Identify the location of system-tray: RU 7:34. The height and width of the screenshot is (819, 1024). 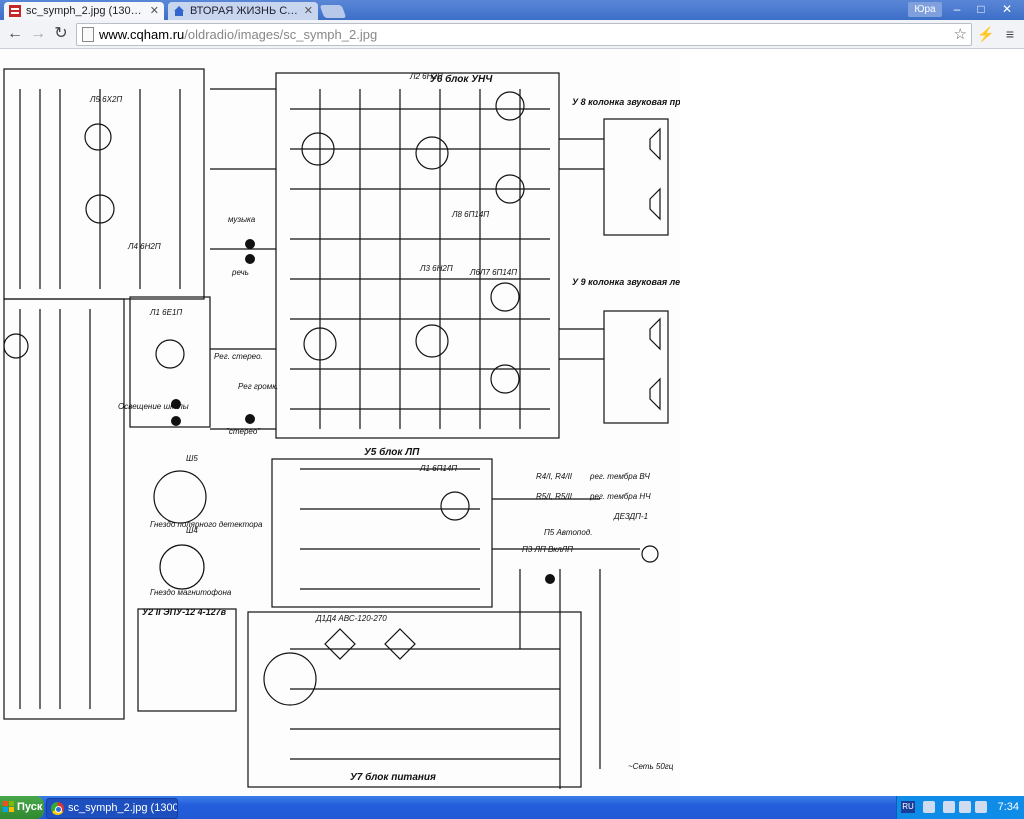
(960, 807).